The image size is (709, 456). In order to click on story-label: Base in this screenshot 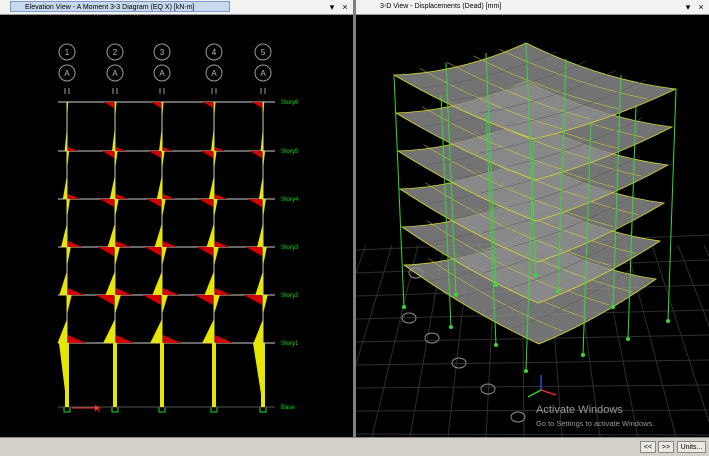, I will do `click(288, 408)`.